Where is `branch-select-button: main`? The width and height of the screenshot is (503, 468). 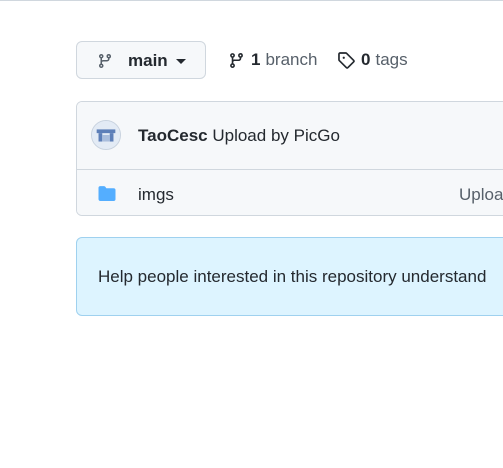
branch-select-button: main is located at coordinates (141, 60).